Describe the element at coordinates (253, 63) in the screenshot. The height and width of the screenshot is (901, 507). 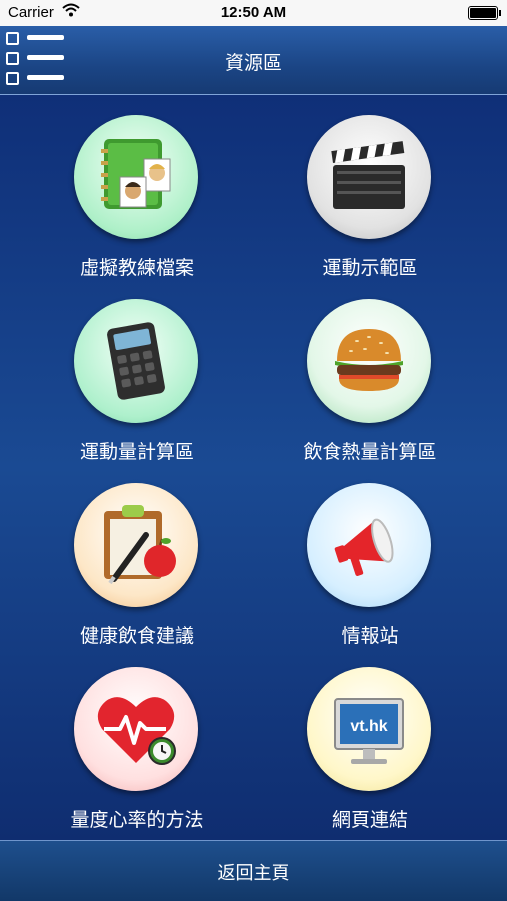
I see `page-title: 資源區` at that location.